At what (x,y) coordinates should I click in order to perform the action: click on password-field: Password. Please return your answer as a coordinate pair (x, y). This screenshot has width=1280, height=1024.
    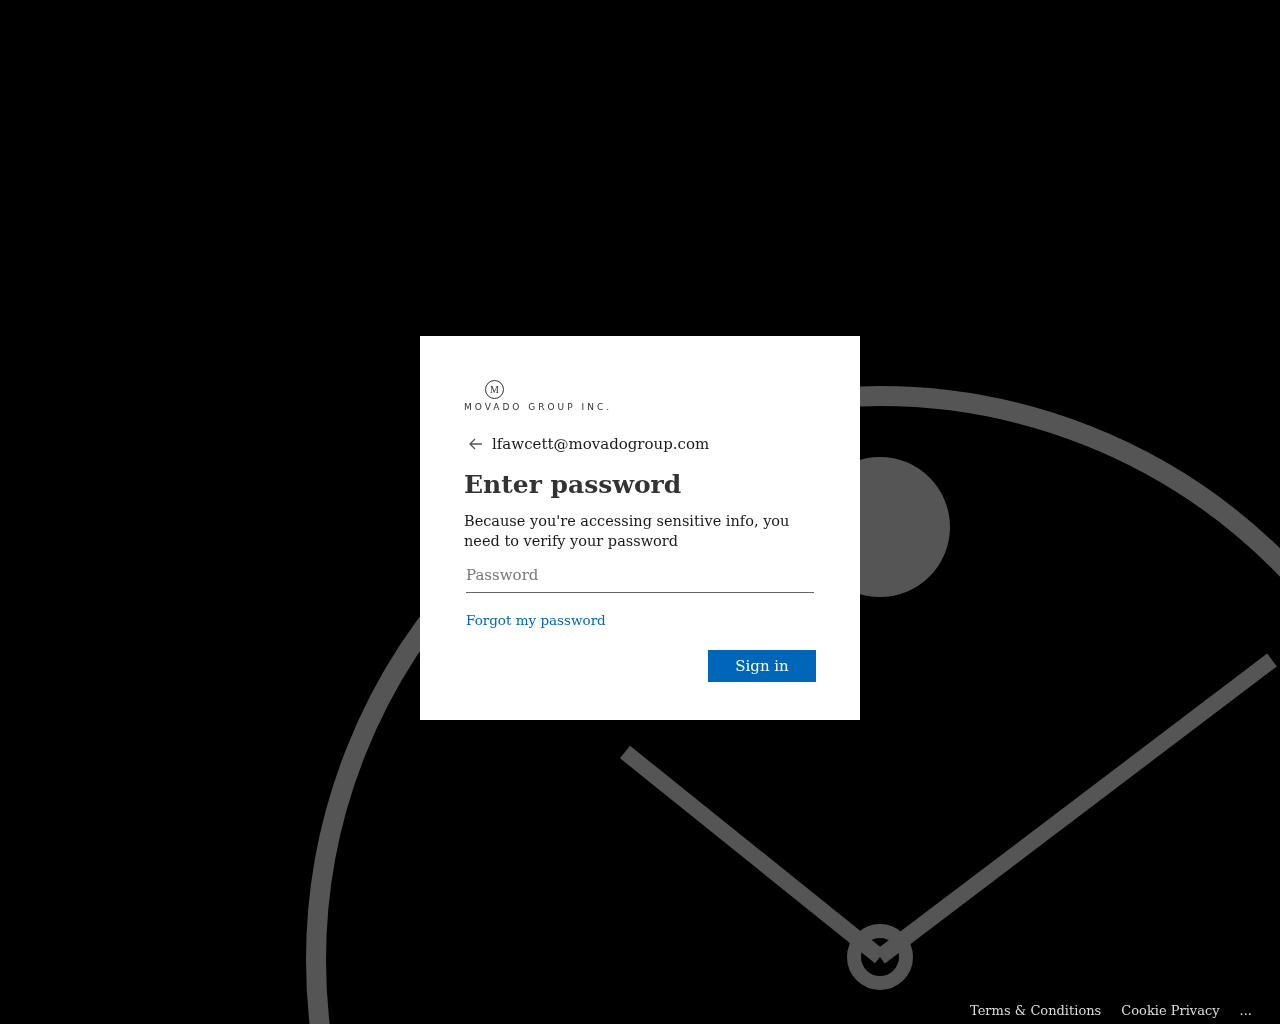
    Looking at the image, I should click on (640, 575).